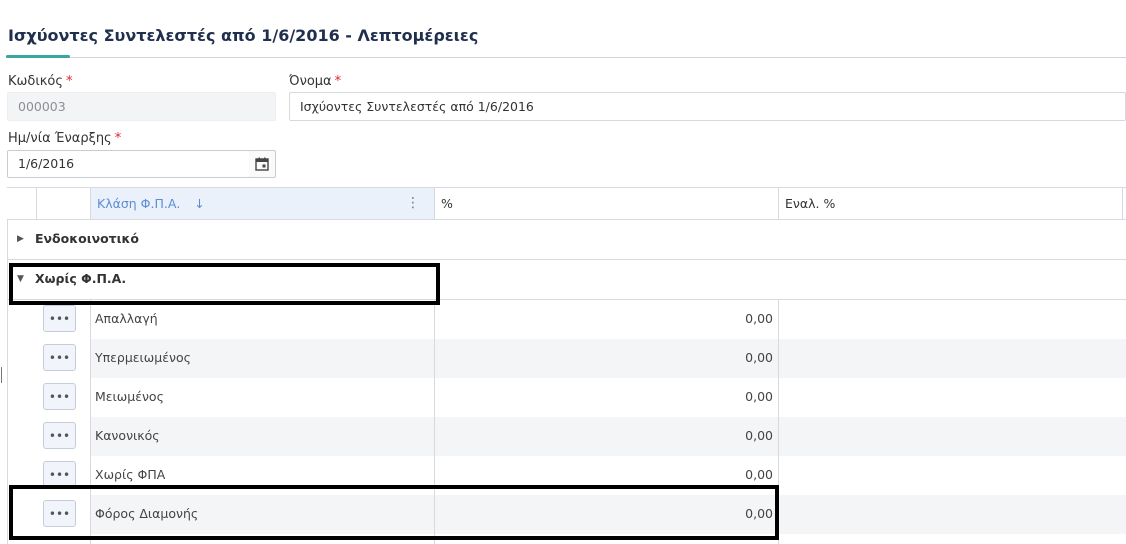 This screenshot has width=1126, height=544. Describe the element at coordinates (36, 81) in the screenshot. I see `code-label-text: Κωδικός` at that location.